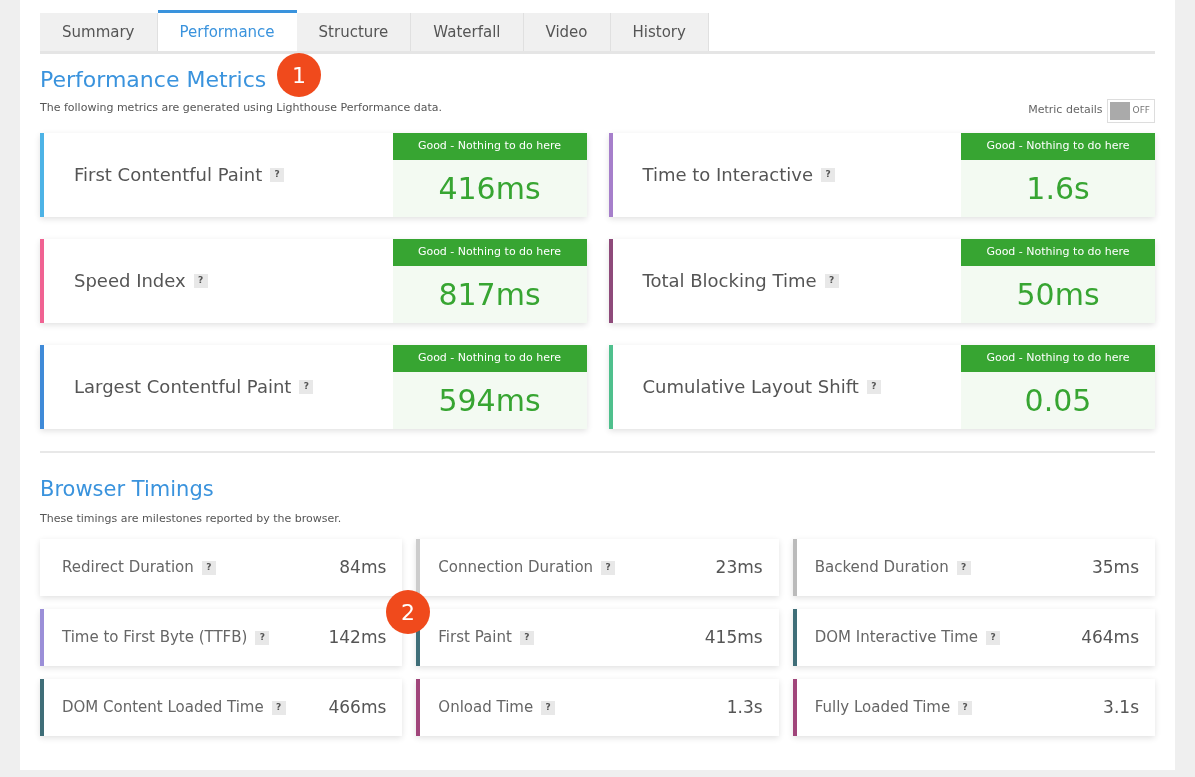  Describe the element at coordinates (729, 281) in the screenshot. I see `metric-name: Total Blocking Time` at that location.